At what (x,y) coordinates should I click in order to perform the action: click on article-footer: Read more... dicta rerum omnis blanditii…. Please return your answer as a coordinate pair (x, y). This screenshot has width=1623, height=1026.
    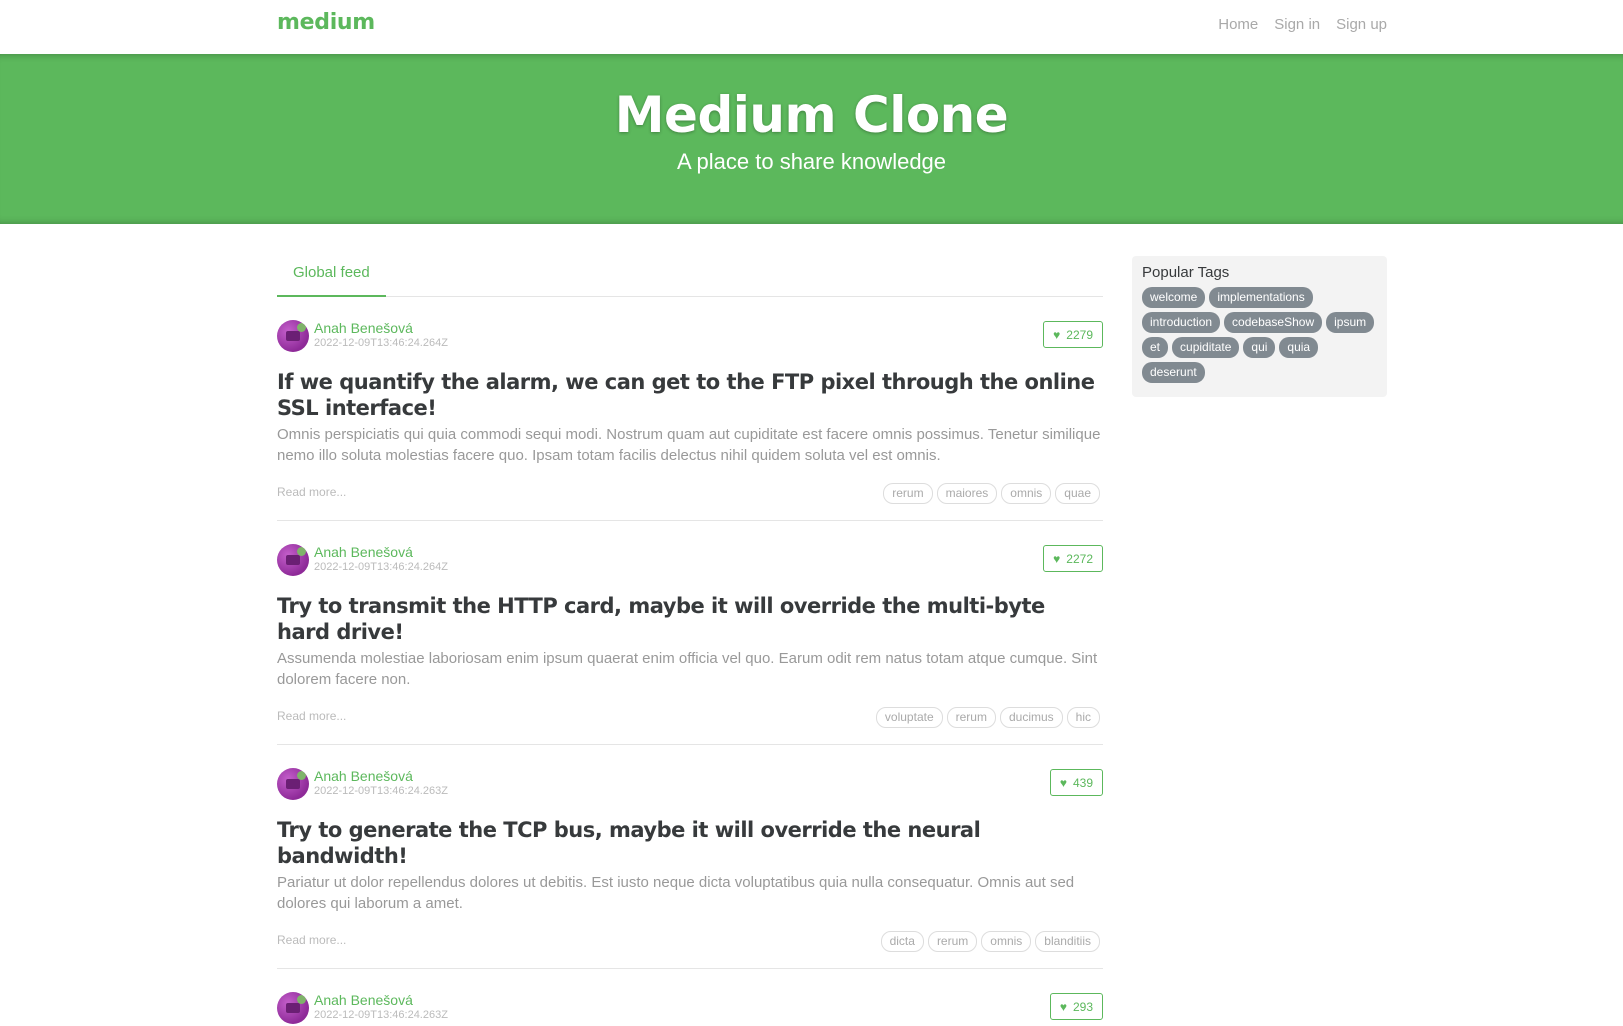
    Looking at the image, I should click on (690, 947).